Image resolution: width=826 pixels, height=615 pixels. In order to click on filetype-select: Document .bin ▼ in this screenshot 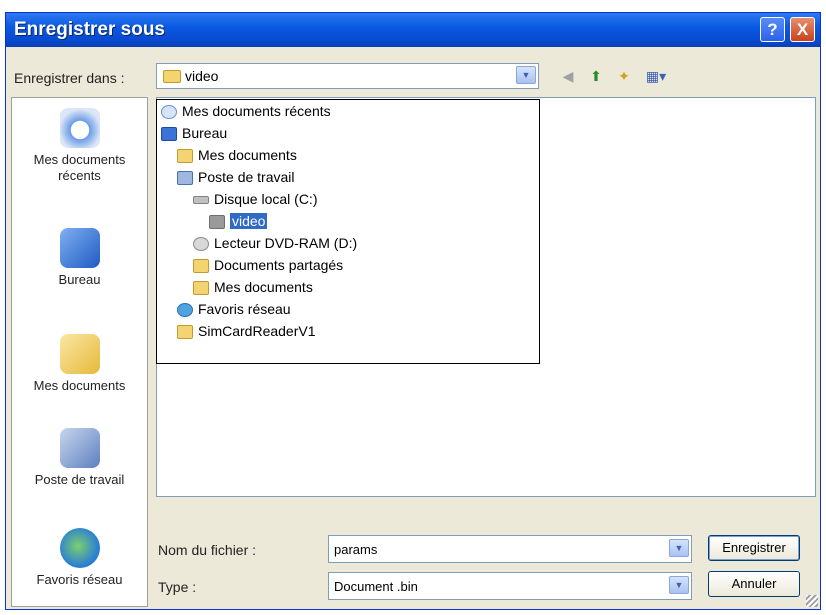, I will do `click(510, 586)`.